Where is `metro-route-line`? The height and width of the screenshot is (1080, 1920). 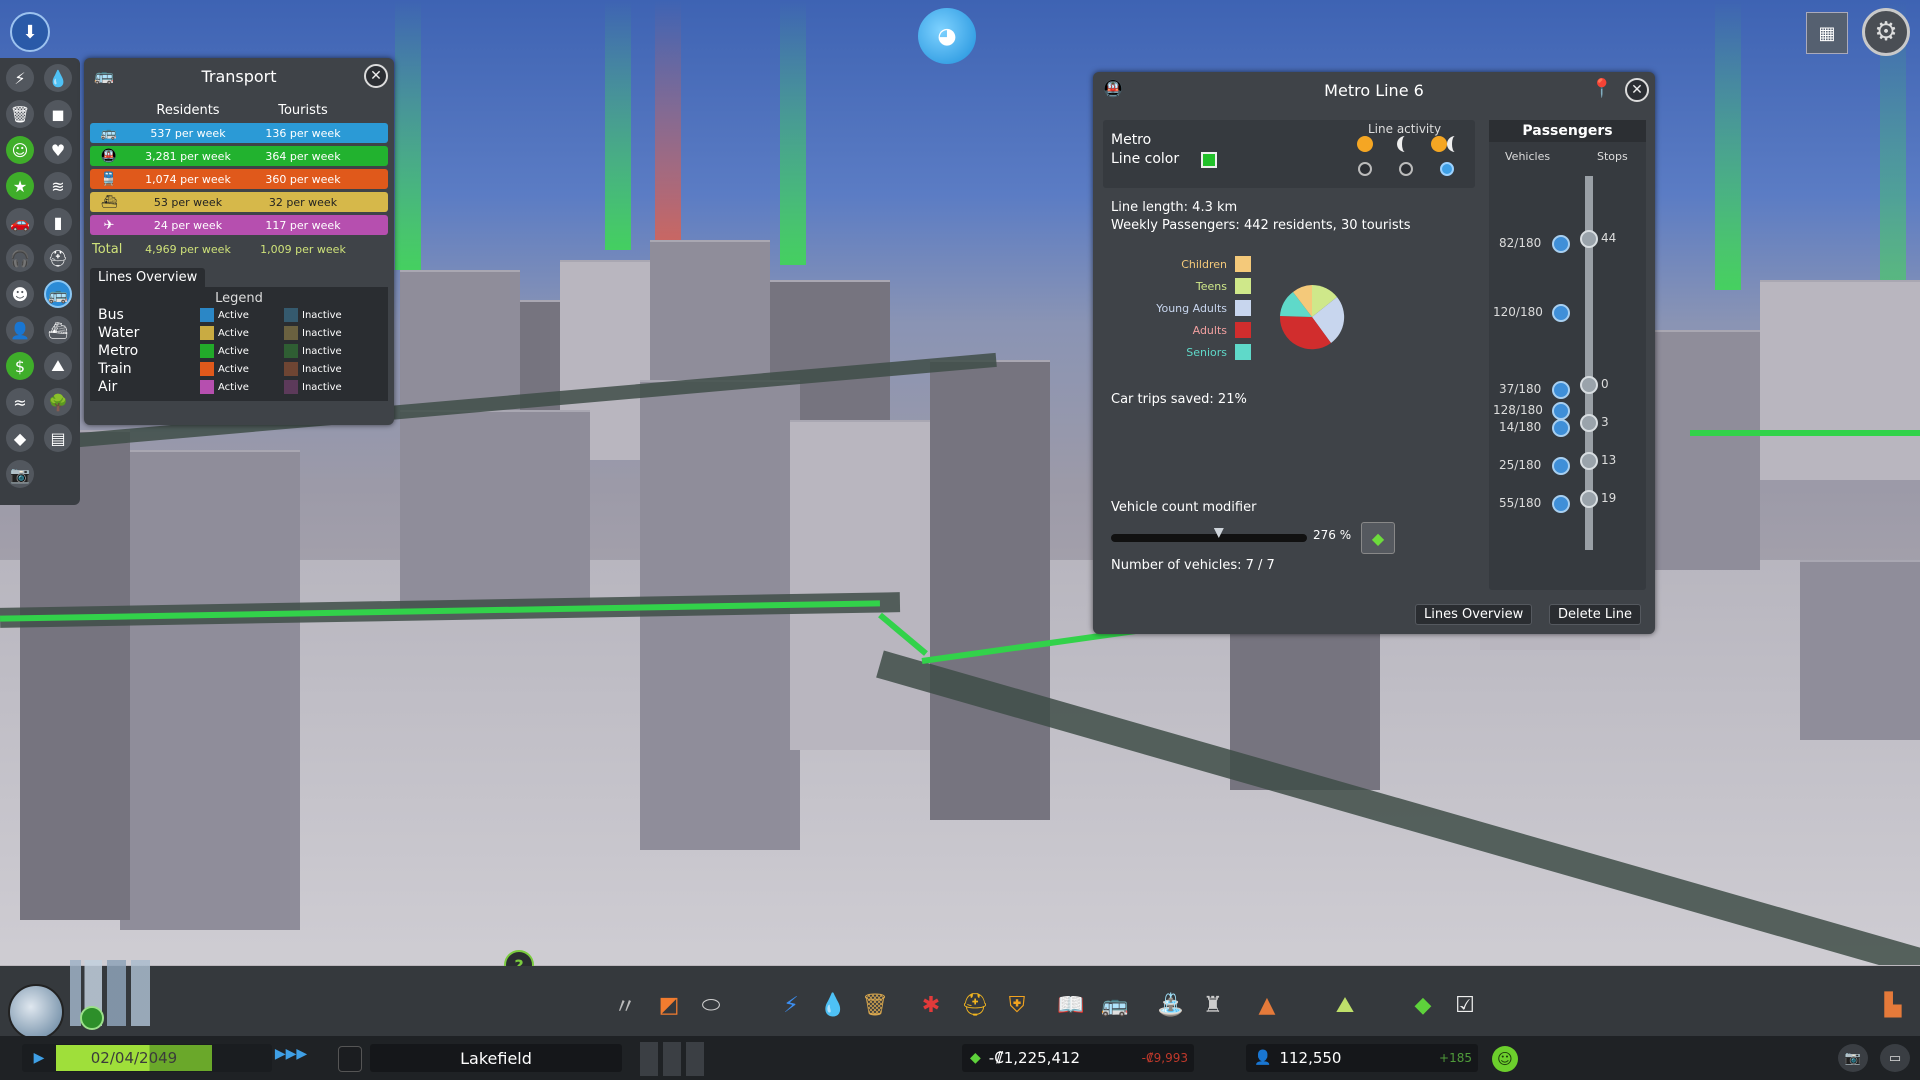 metro-route-line is located at coordinates (1805, 433).